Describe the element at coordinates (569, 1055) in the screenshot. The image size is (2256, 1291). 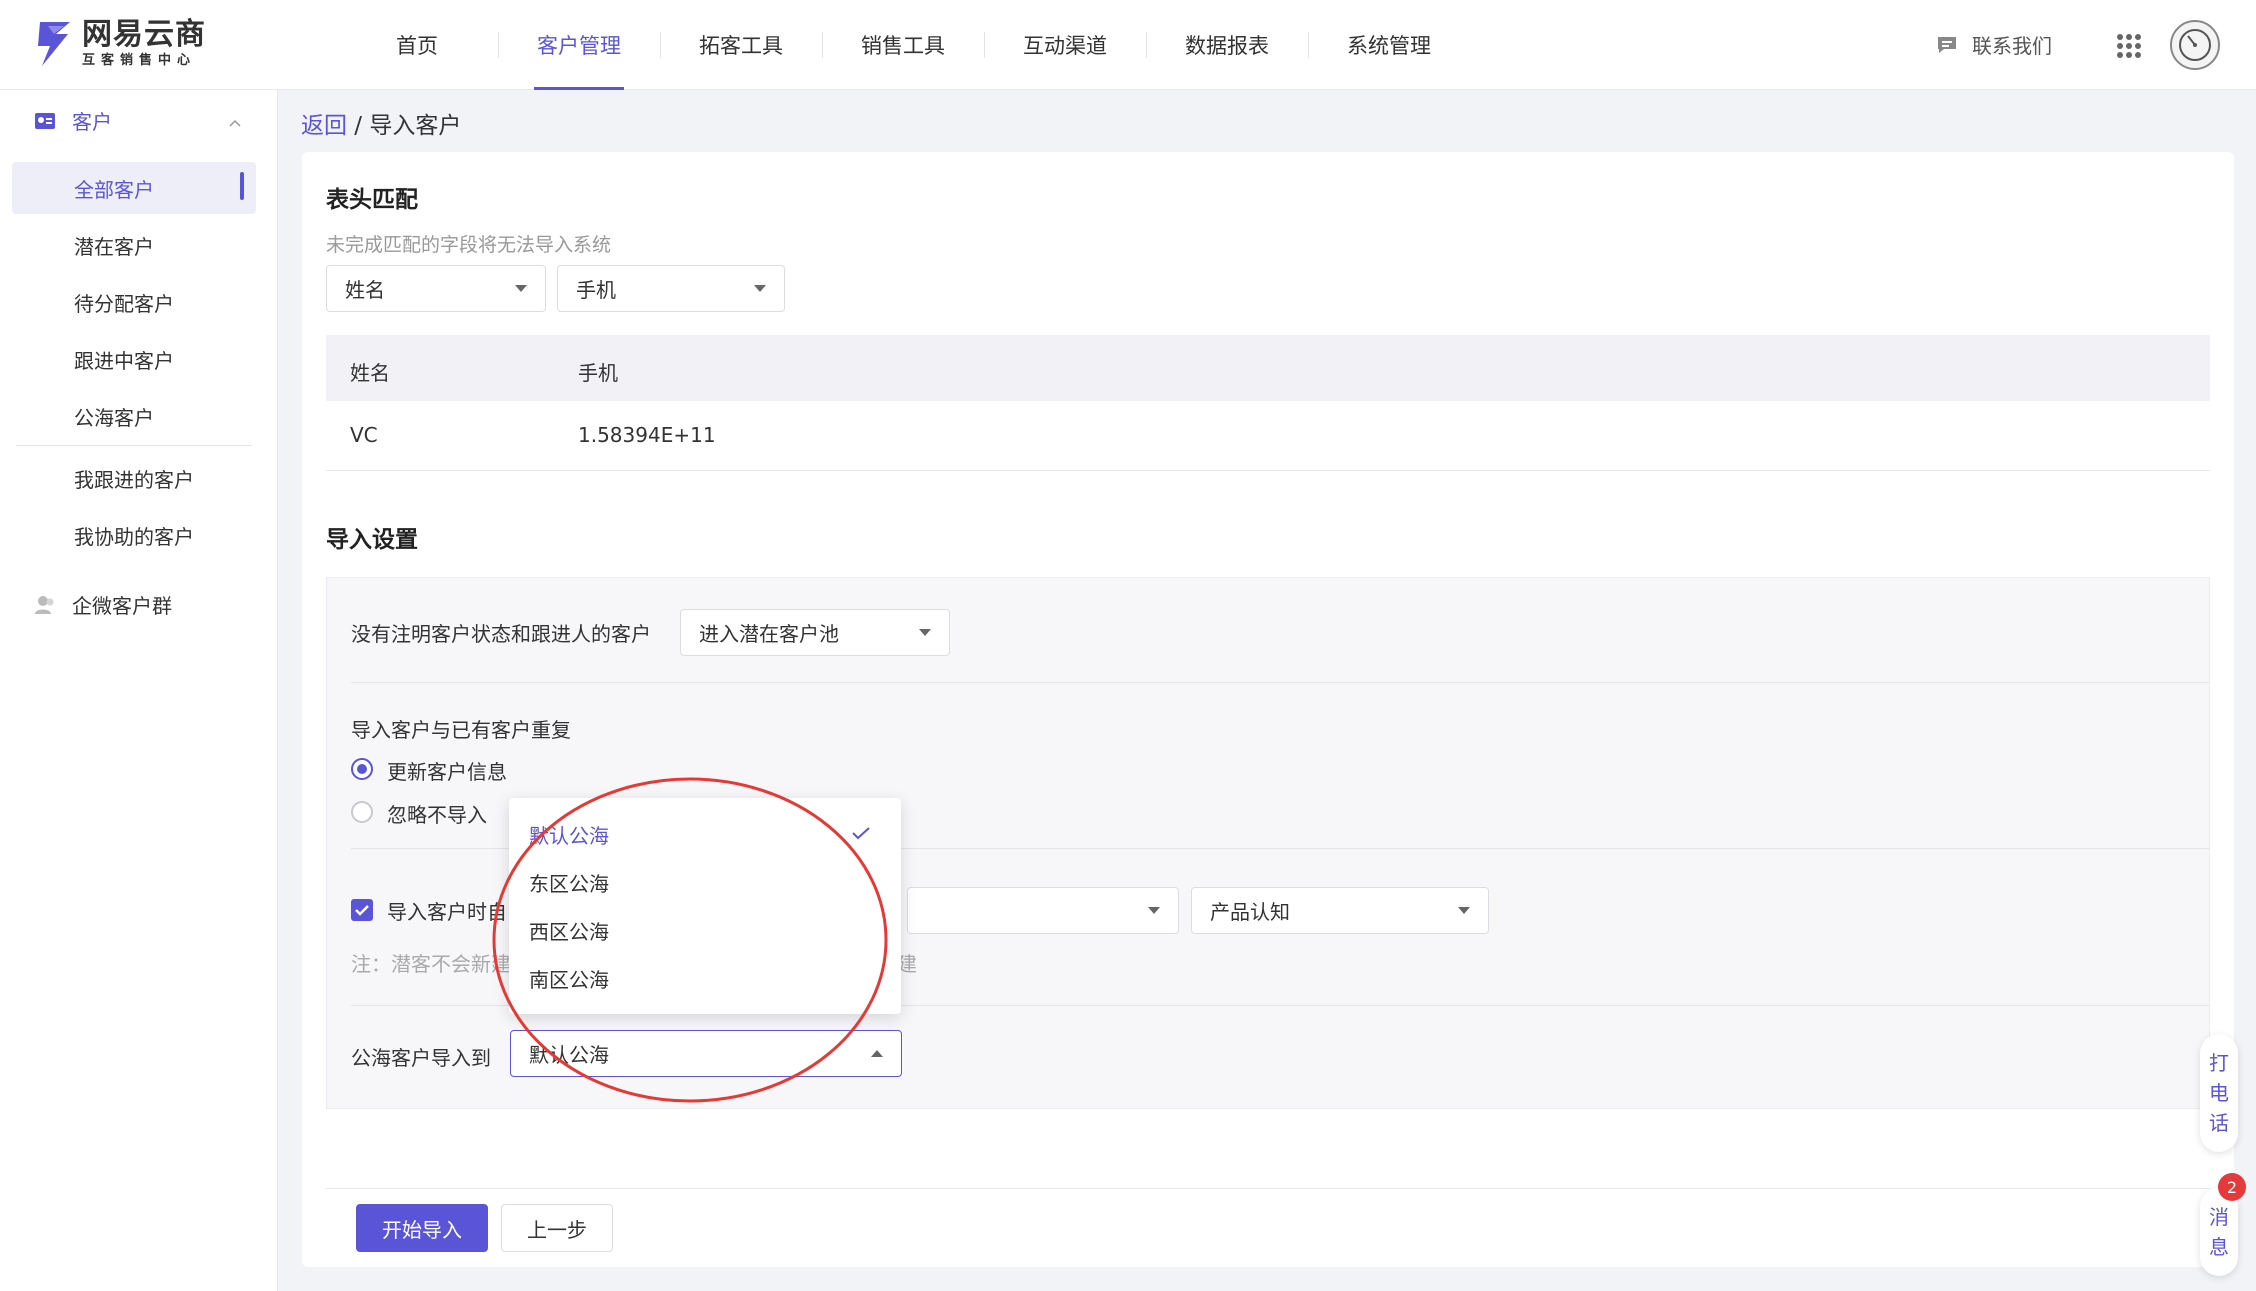
I see `pool-select-value: 默认公海` at that location.